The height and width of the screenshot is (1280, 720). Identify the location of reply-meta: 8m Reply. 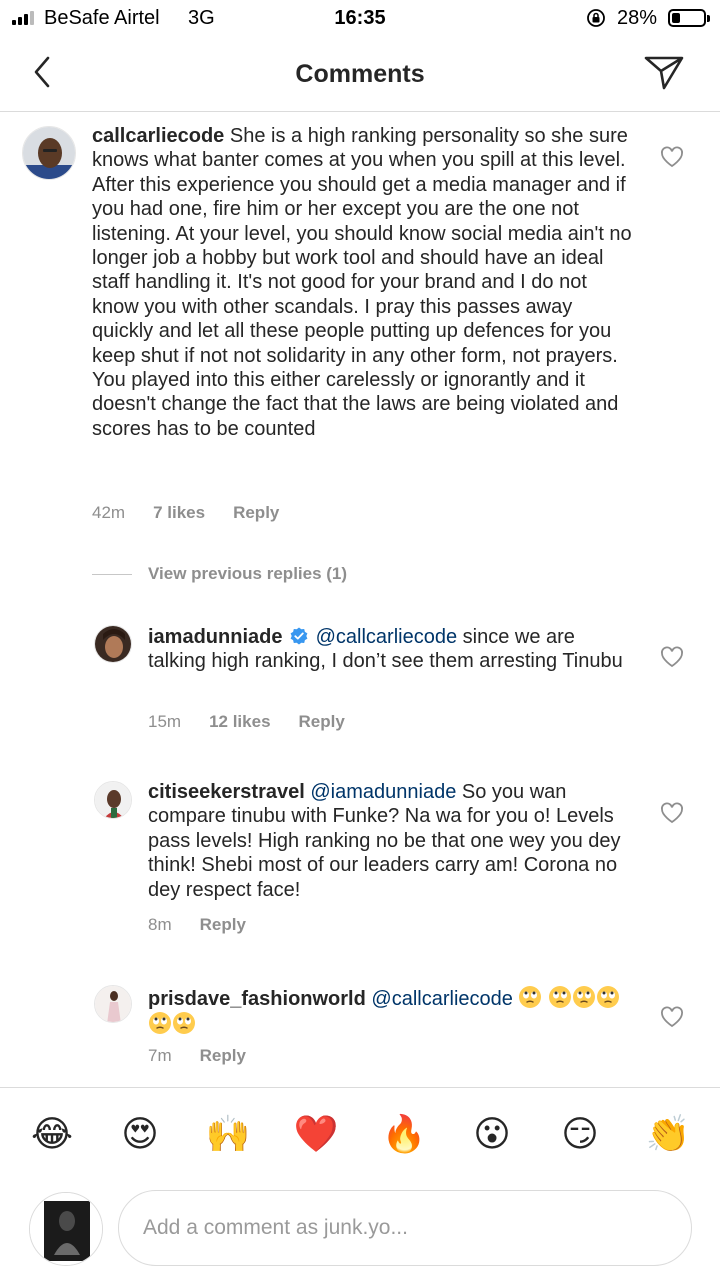
(211, 925).